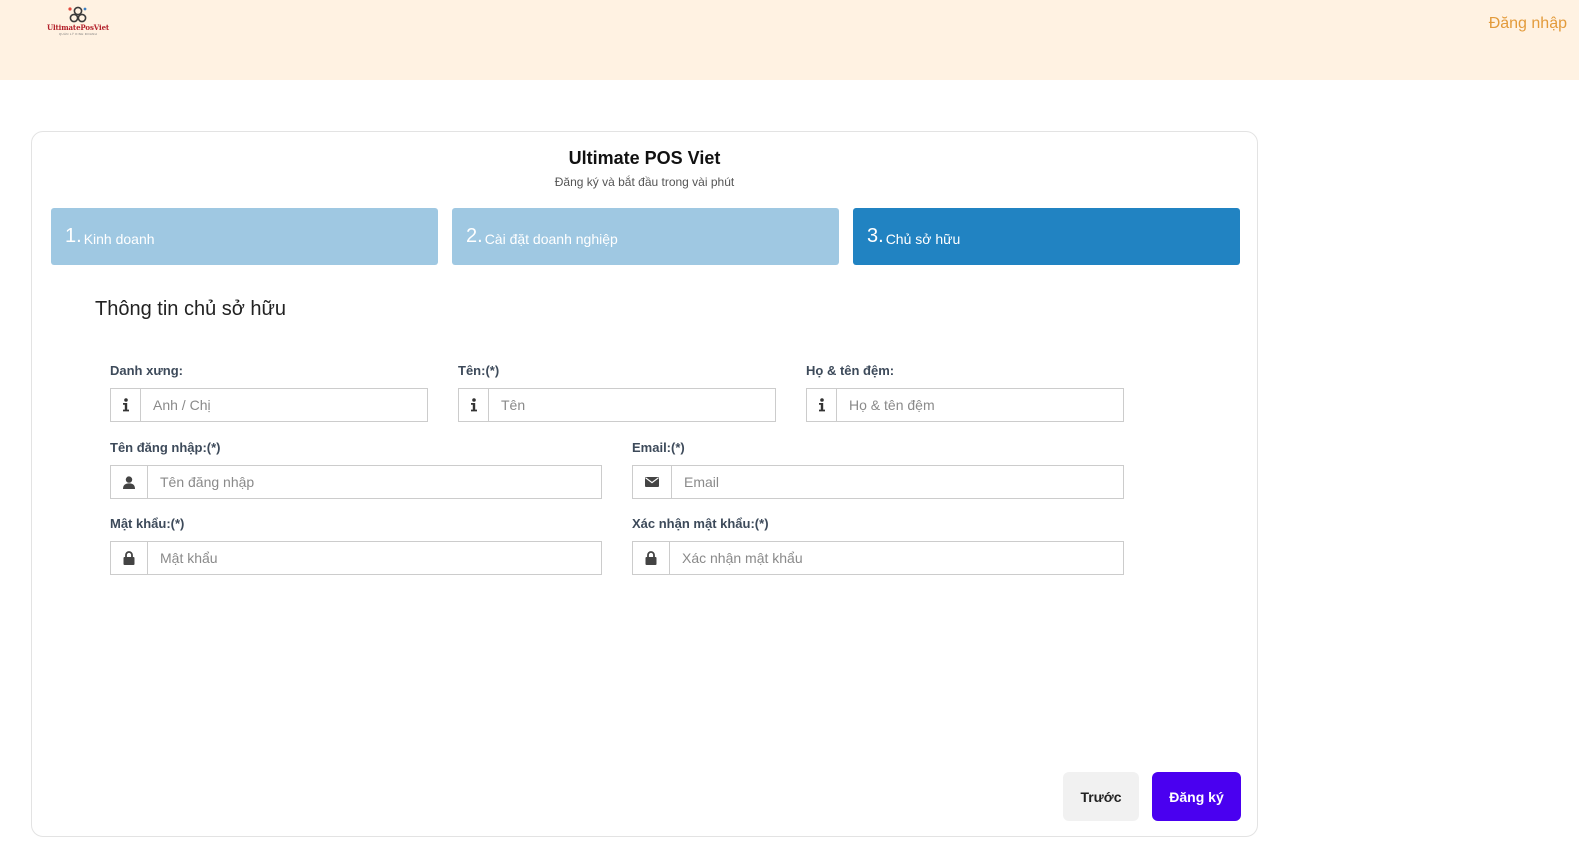  I want to click on username-input, so click(374, 482).